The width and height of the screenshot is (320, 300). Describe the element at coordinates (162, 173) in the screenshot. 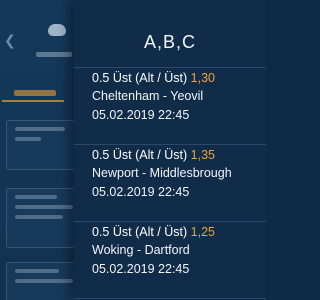

I see `match-teams: Newport - Middlesbrough` at that location.